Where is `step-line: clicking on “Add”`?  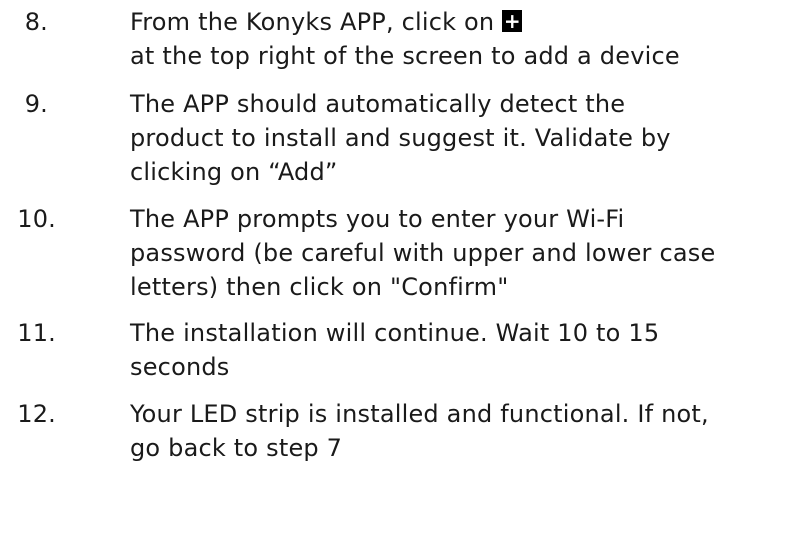
step-line: clicking on “Add” is located at coordinates (234, 172).